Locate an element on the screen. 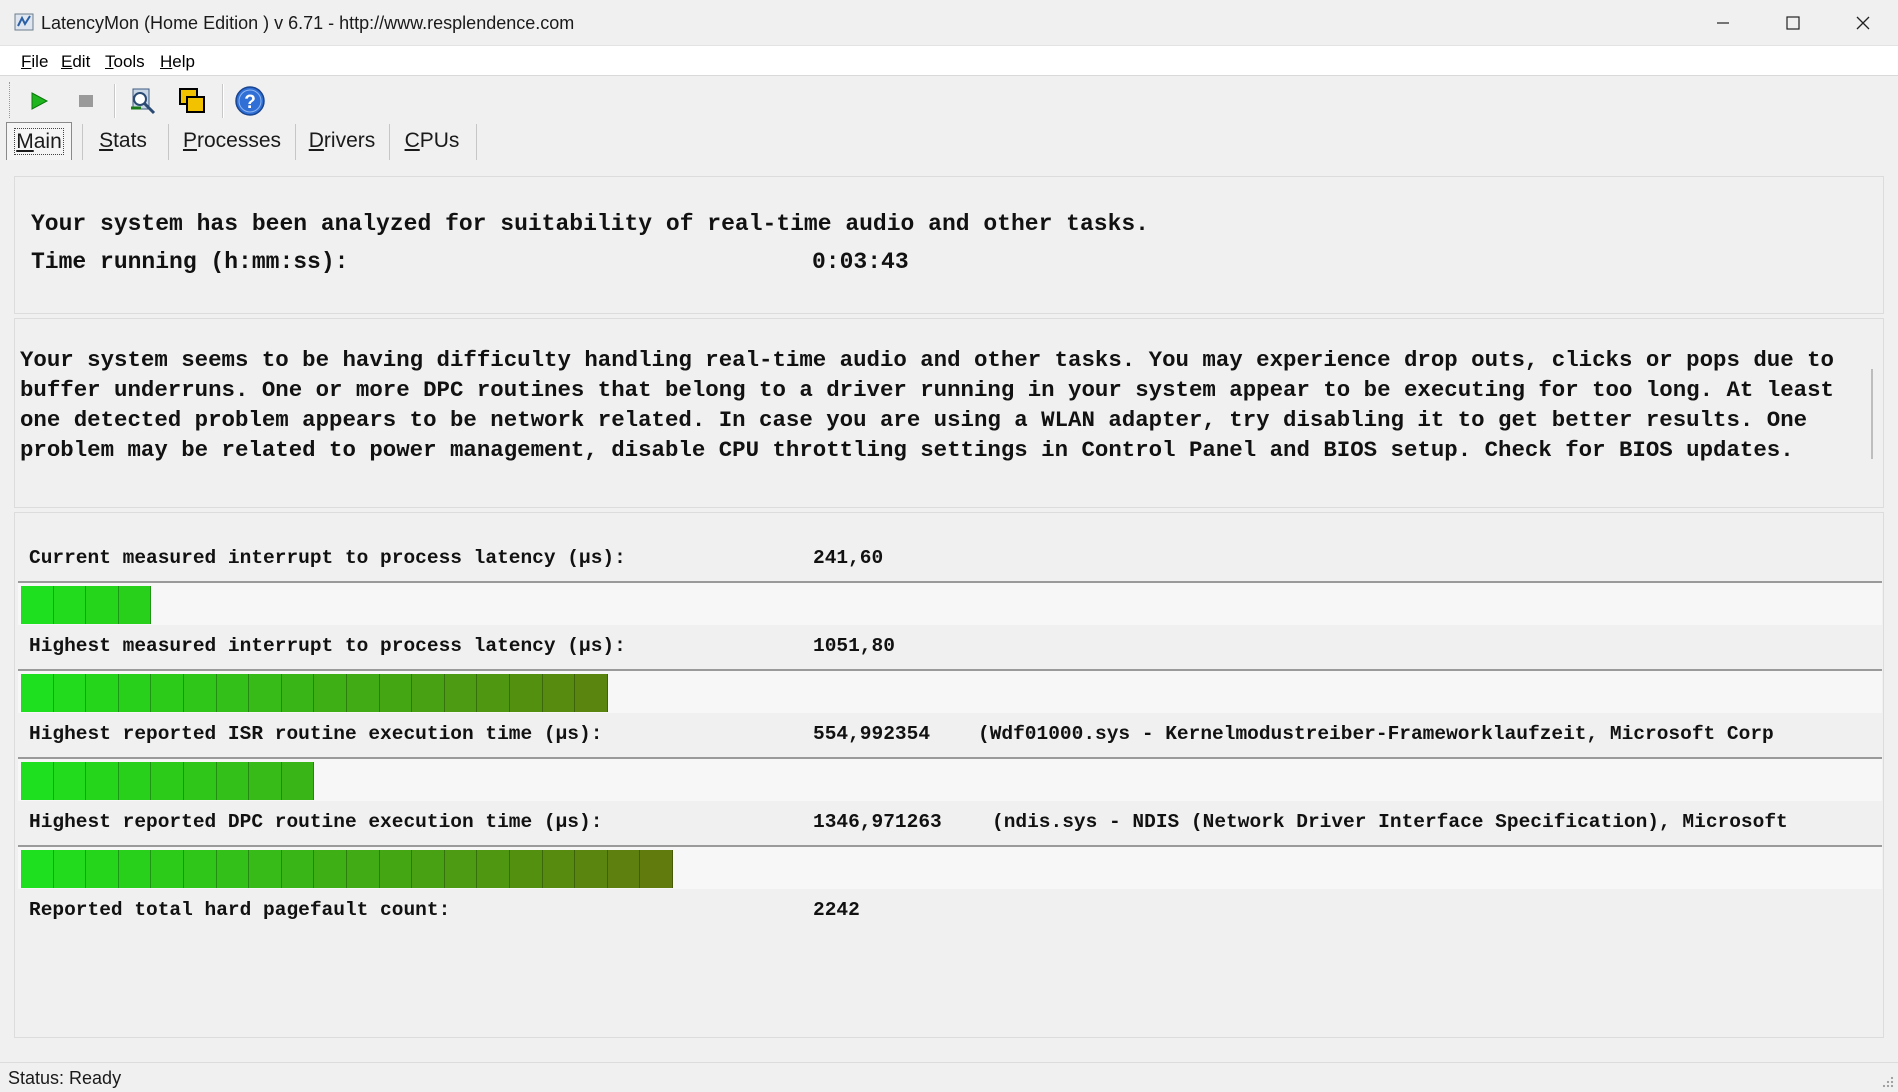  current-latency-bar-fill is located at coordinates (86, 605).